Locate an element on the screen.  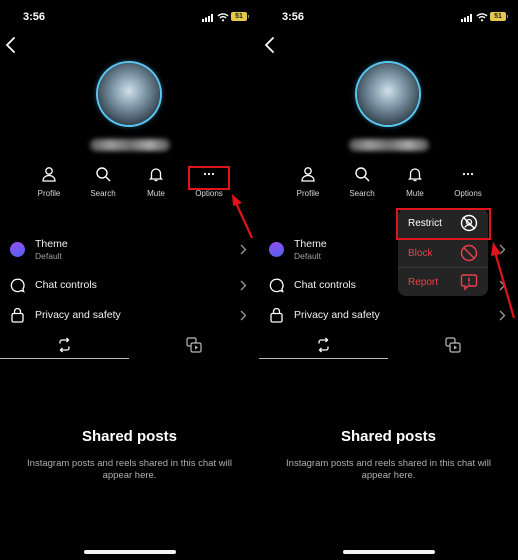
report-label: Report is located at coordinates (423, 282).